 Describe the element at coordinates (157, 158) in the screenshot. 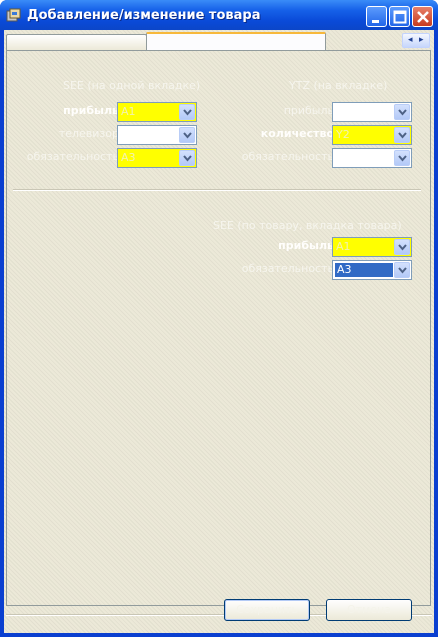

I see `left-row-3-combo: A3` at that location.